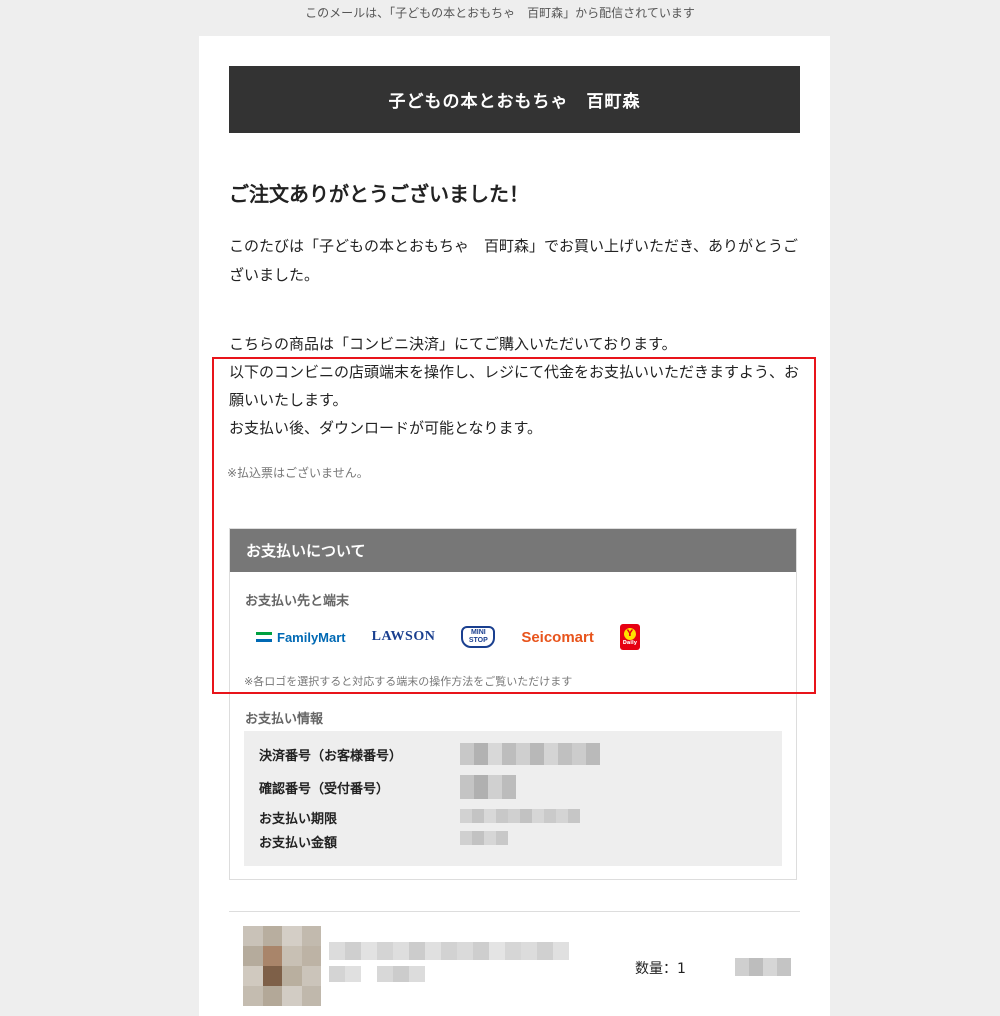 This screenshot has width=1000, height=1016. What do you see at coordinates (298, 819) in the screenshot?
I see `info-label-due-date: お支払い期限` at bounding box center [298, 819].